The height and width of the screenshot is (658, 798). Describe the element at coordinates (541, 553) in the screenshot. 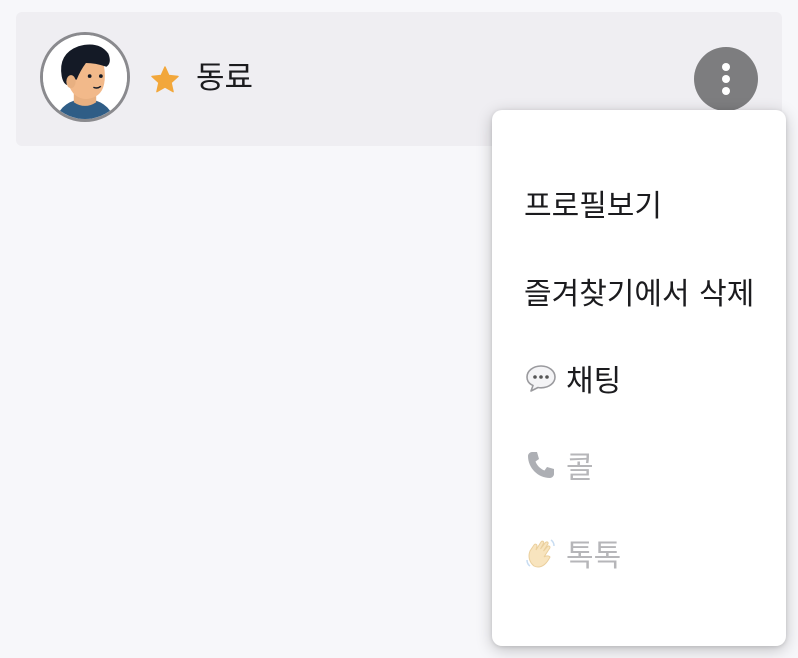

I see `waving-hand-icon` at that location.